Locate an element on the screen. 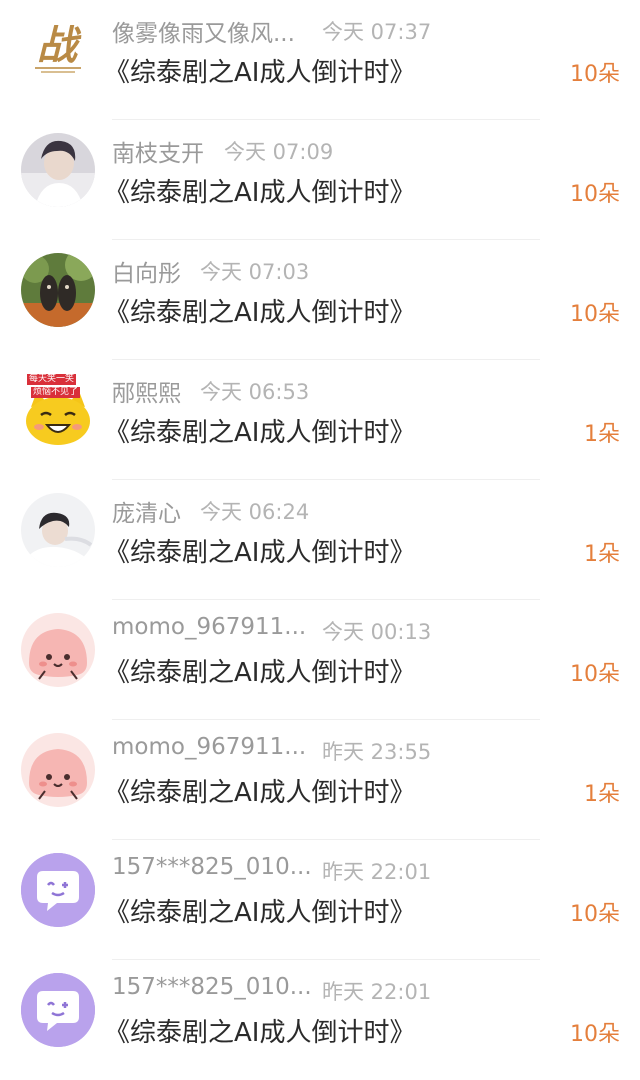 The width and height of the screenshot is (640, 1080). sent-time: 今天 06:24 is located at coordinates (255, 512).